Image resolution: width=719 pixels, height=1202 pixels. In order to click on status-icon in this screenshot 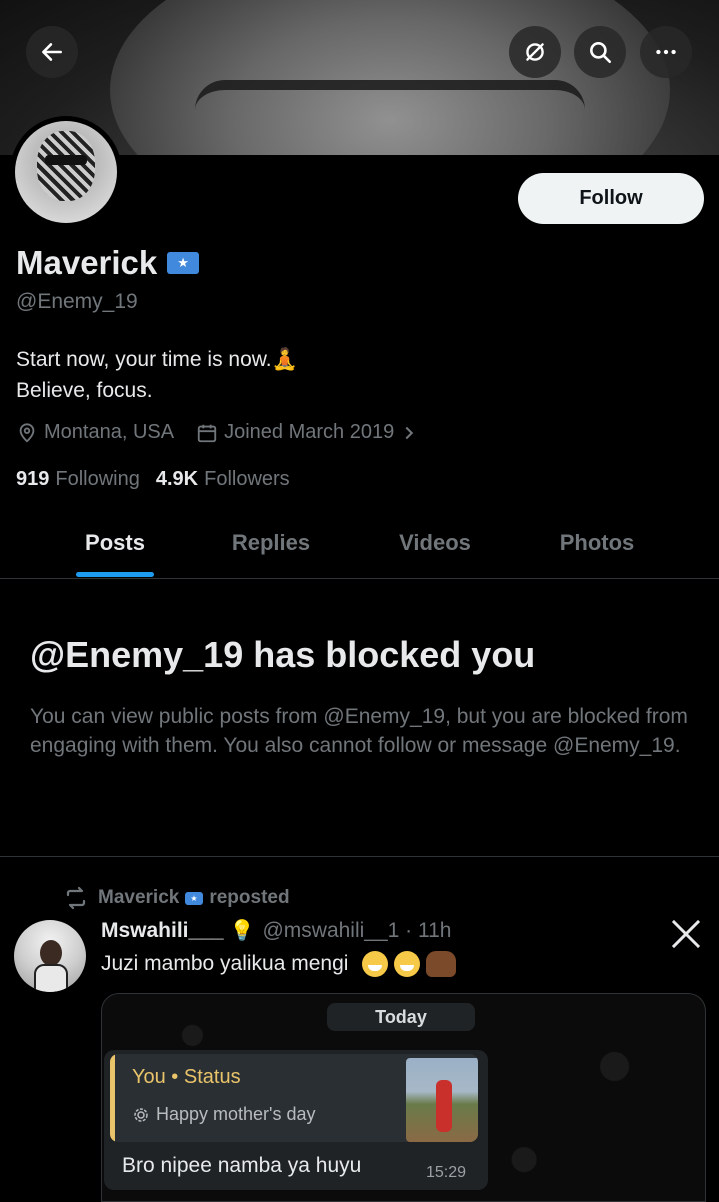, I will do `click(141, 1114)`.